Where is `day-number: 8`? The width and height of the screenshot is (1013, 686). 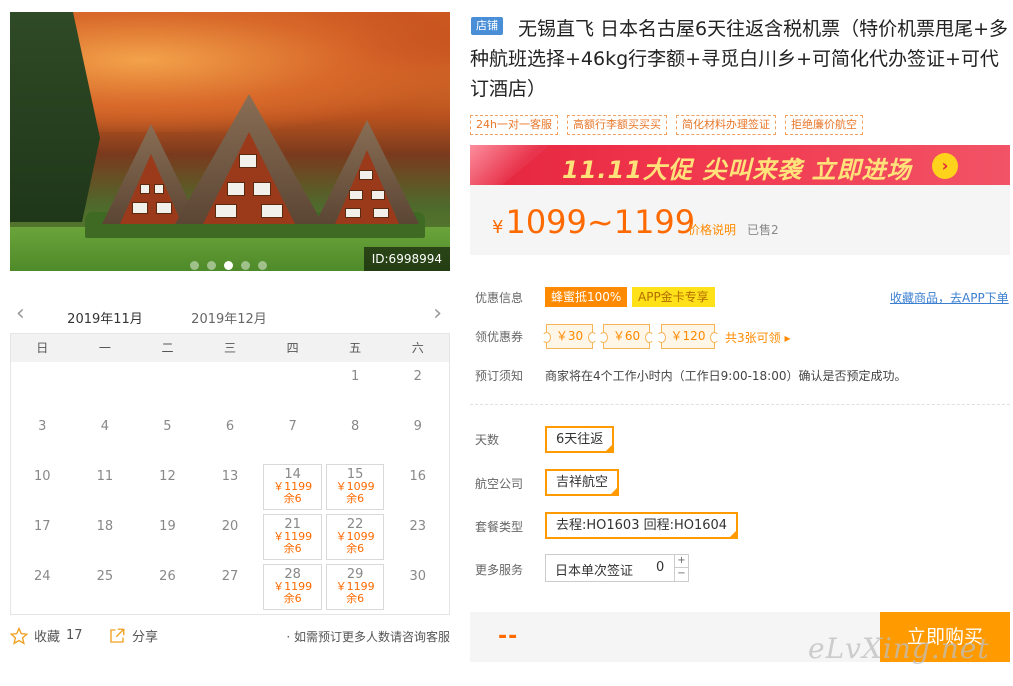 day-number: 8 is located at coordinates (355, 426).